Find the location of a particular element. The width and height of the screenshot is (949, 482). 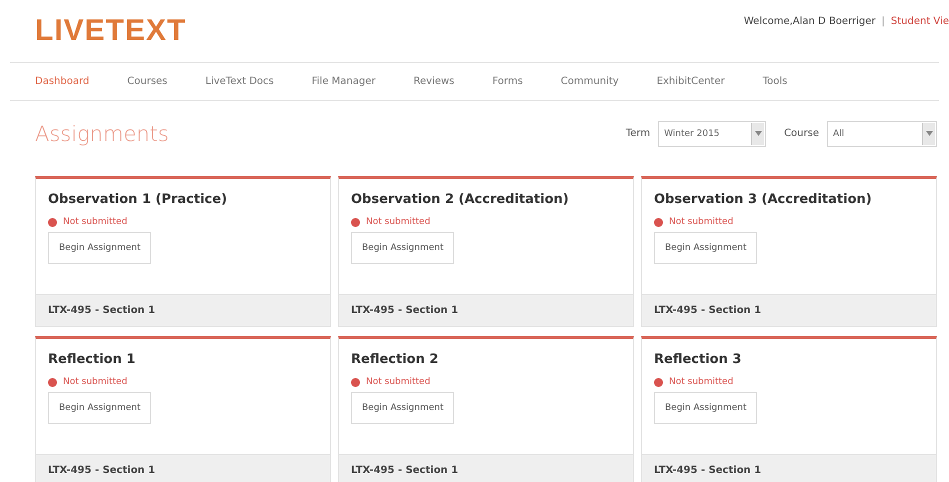

nav-tab: Community is located at coordinates (589, 81).